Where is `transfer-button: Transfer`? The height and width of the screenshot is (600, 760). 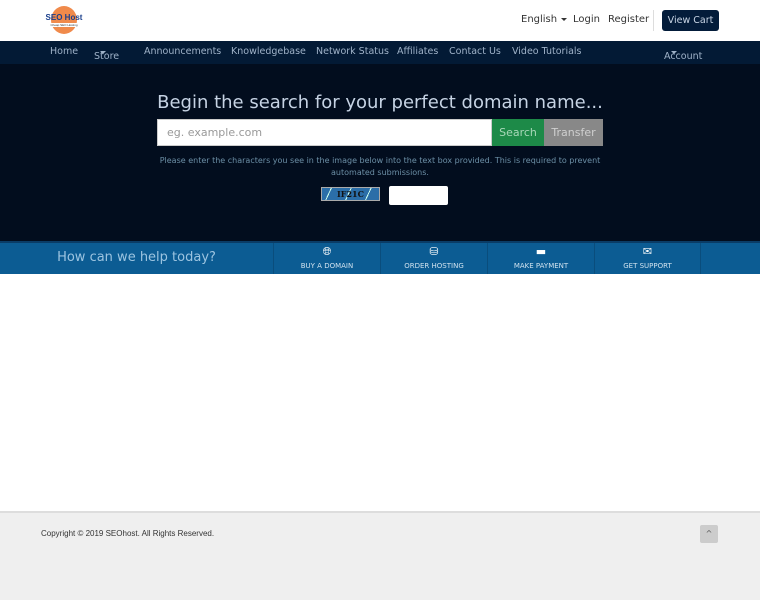
transfer-button: Transfer is located at coordinates (573, 132).